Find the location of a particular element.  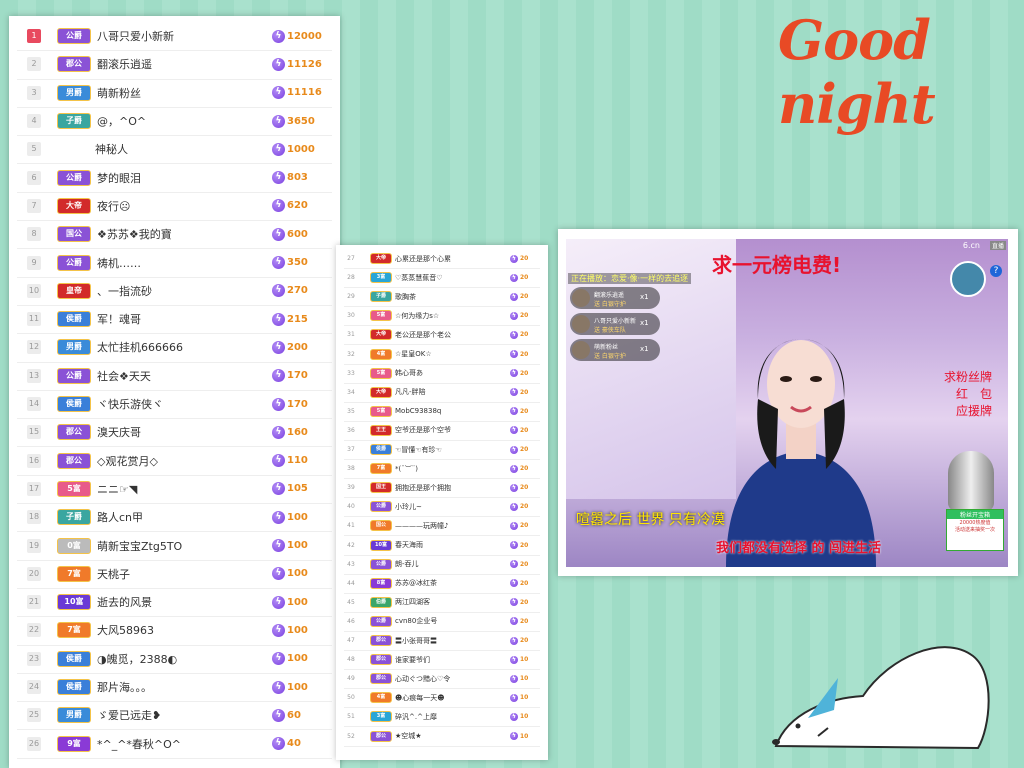

user-name: 溴天庆哥 is located at coordinates (184, 432).